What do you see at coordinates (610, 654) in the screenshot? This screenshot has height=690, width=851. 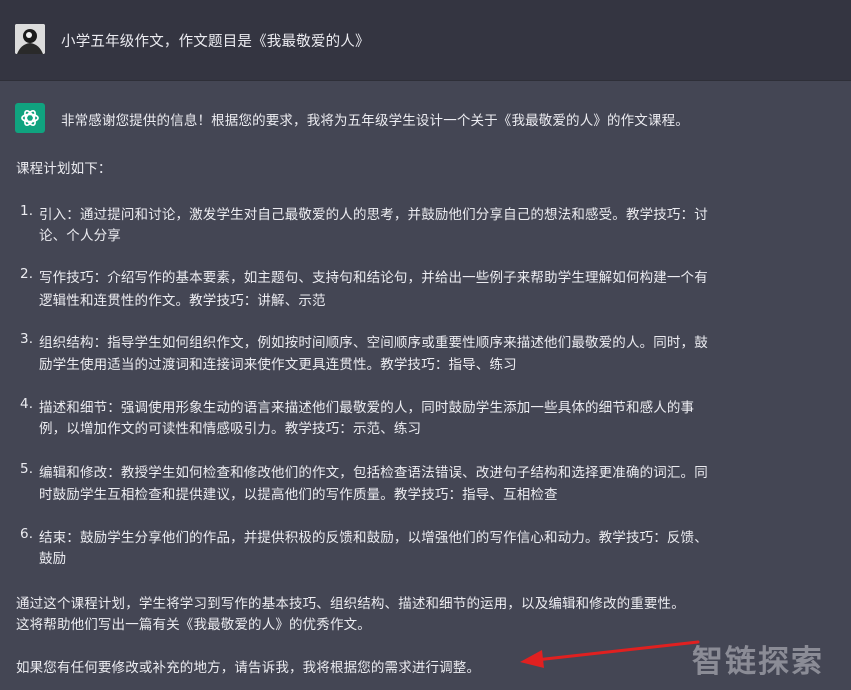 I see `red-arrow-icon` at bounding box center [610, 654].